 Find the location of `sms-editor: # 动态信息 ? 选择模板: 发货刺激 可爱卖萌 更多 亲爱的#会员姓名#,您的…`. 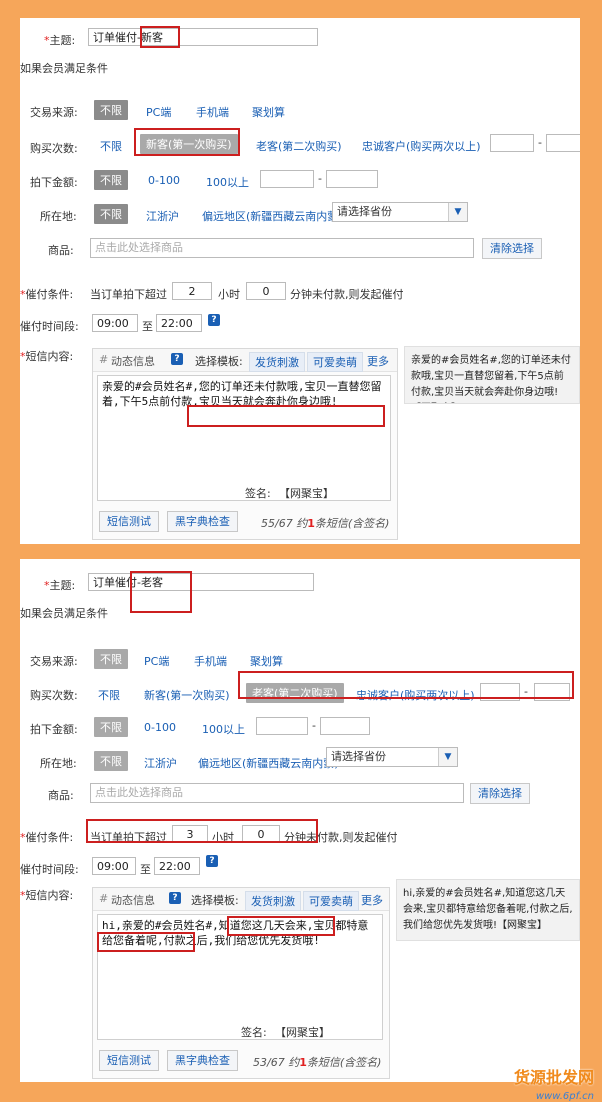

sms-editor: # 动态信息 ? 选择模板: 发货刺激 可爱卖萌 更多 亲爱的#会员姓名#,您的… is located at coordinates (245, 444).